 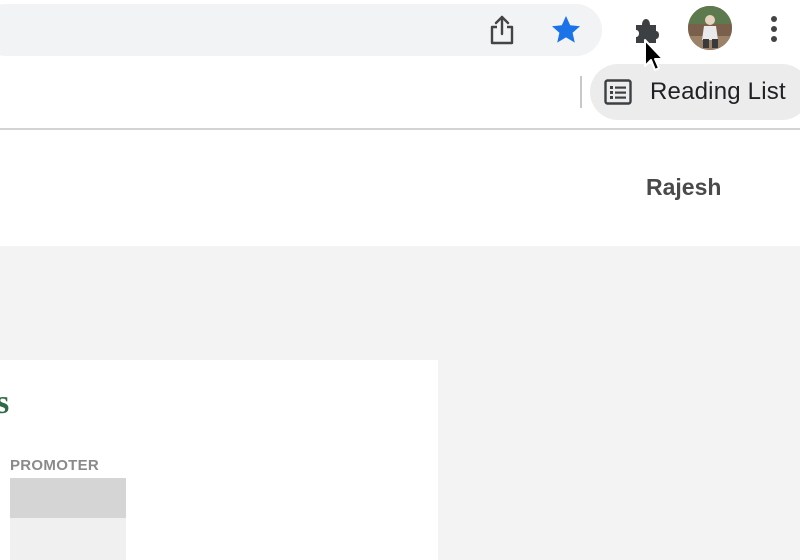 What do you see at coordinates (68, 498) in the screenshot?
I see `loading-placeholder` at bounding box center [68, 498].